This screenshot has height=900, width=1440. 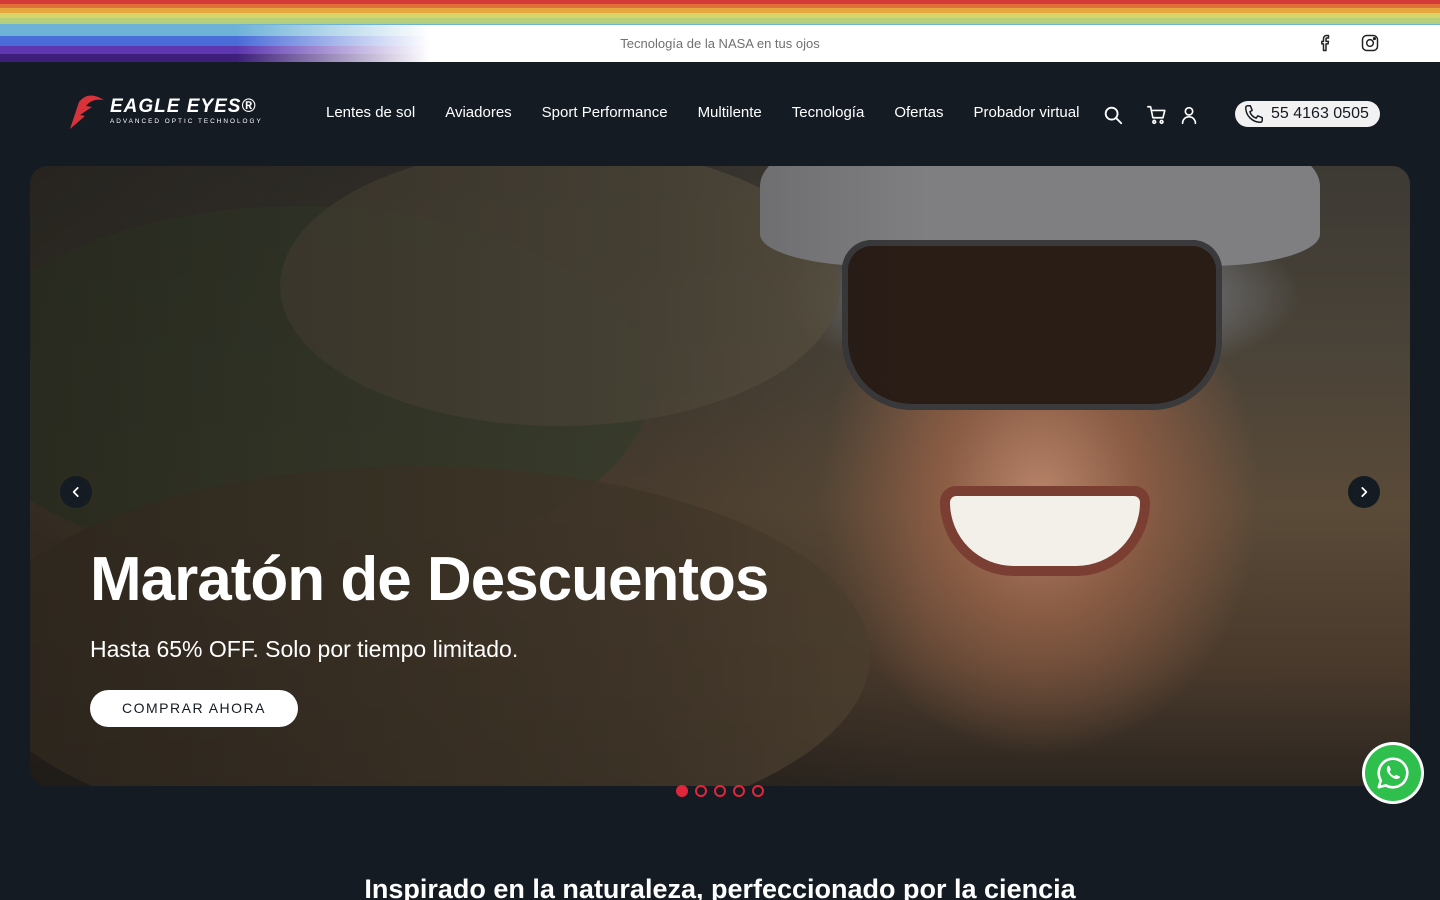 I want to click on whatsapp-button, so click(x=1393, y=773).